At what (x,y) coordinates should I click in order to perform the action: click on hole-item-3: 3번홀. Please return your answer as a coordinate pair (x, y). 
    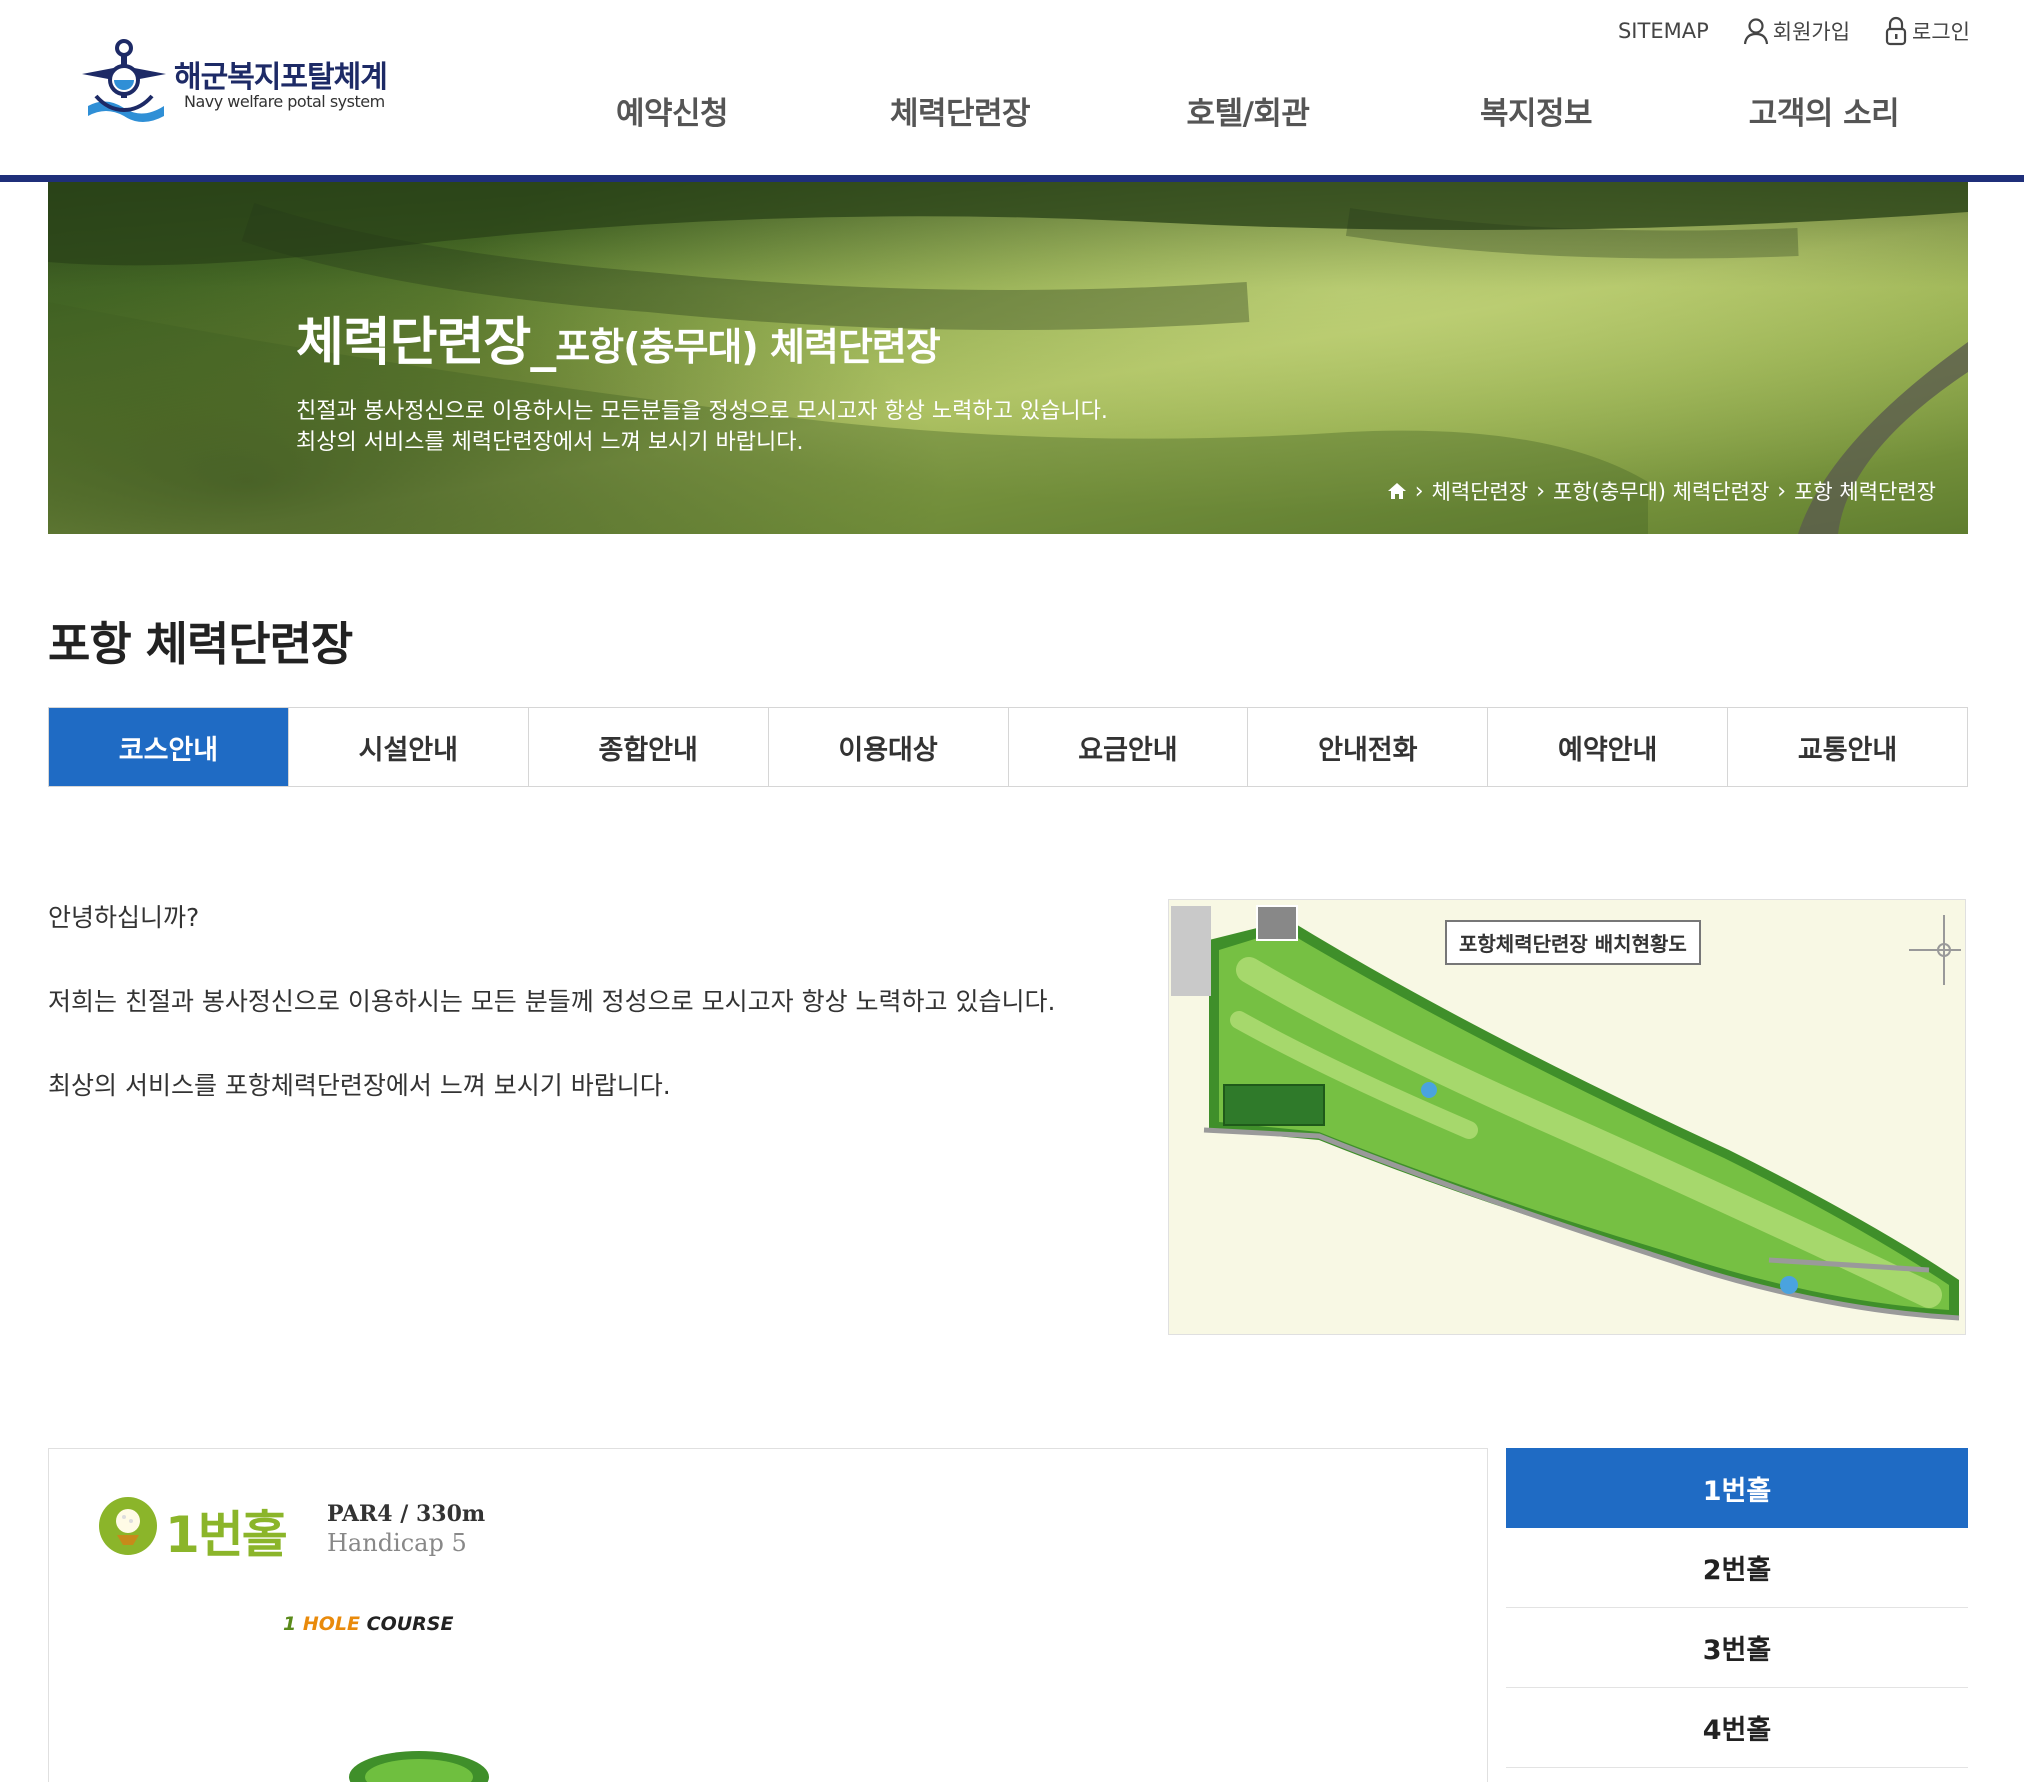
    Looking at the image, I should click on (1737, 1648).